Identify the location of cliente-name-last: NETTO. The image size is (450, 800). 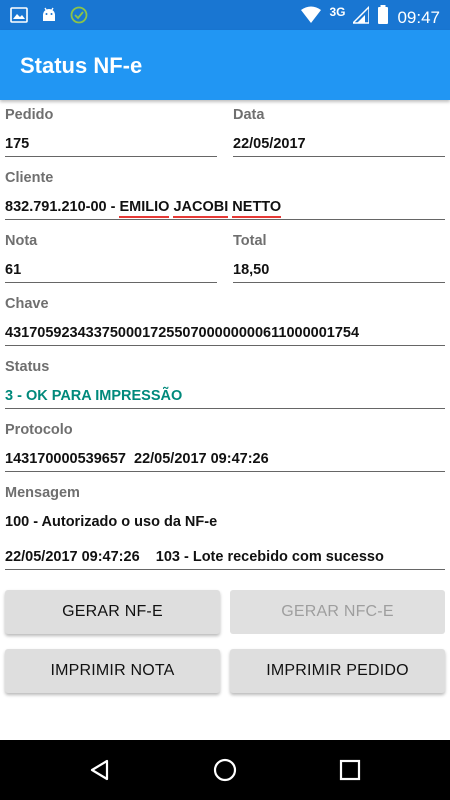
(257, 208).